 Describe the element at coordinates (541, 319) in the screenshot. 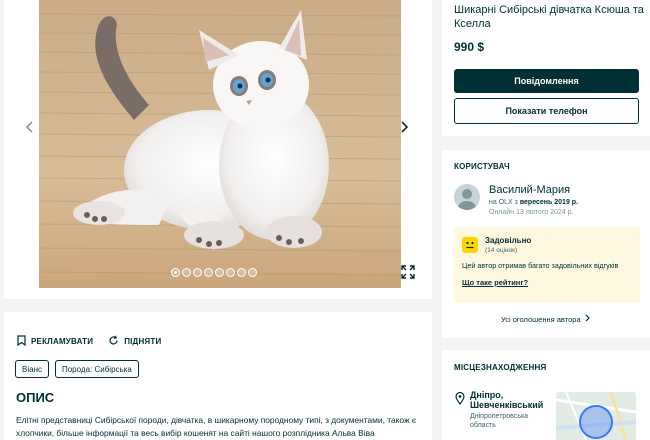

I see `all-ads-label: Усі оголошення автора` at that location.